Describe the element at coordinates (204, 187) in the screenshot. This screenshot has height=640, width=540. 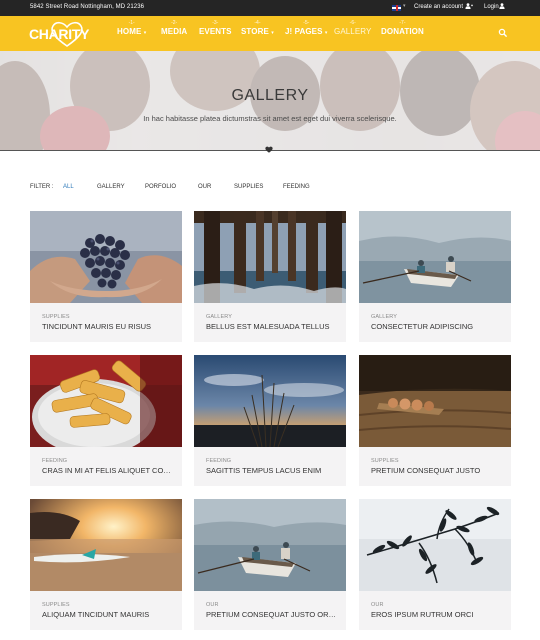
I see `filter-our: OUR` at that location.